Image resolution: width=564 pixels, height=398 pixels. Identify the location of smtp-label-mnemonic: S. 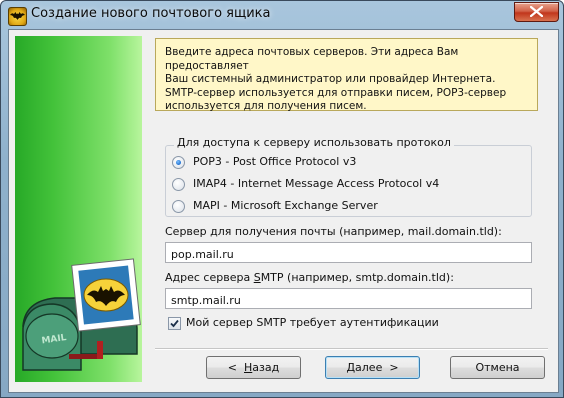
(257, 277).